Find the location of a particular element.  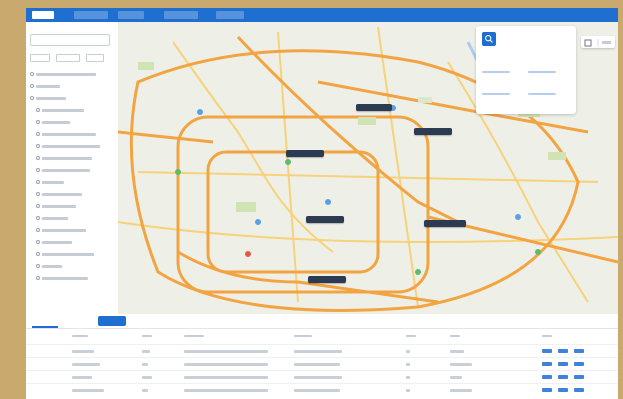

filter-row is located at coordinates (73, 58).